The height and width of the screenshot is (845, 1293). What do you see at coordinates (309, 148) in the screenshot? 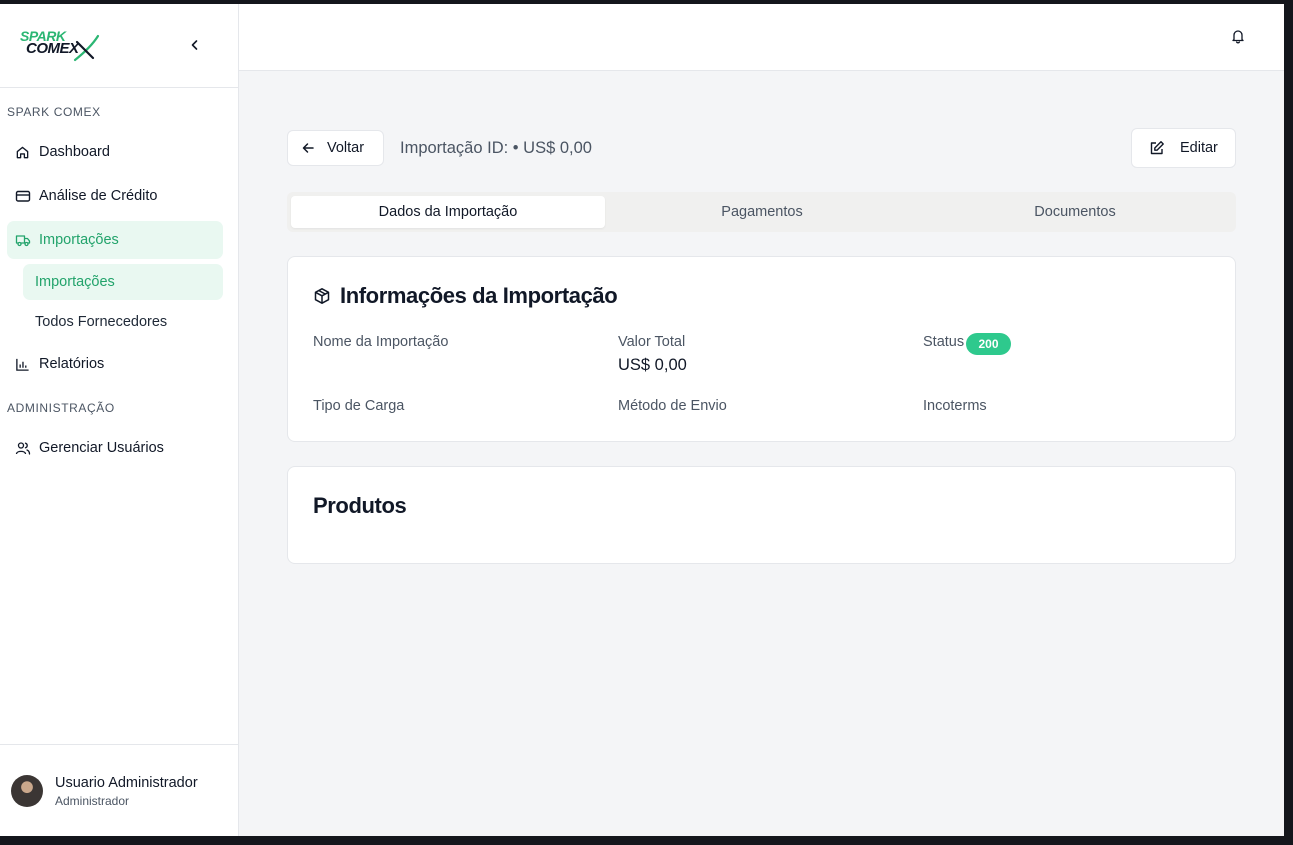
I see `arrow-left-icon` at bounding box center [309, 148].